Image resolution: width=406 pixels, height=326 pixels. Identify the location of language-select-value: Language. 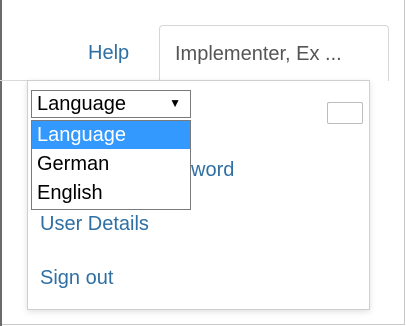
(81, 104).